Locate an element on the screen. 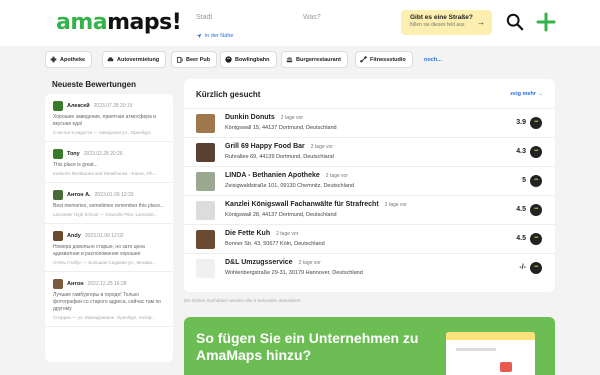 The width and height of the screenshot is (600, 375). chip-autovermietung: Autovermietung is located at coordinates (134, 59).